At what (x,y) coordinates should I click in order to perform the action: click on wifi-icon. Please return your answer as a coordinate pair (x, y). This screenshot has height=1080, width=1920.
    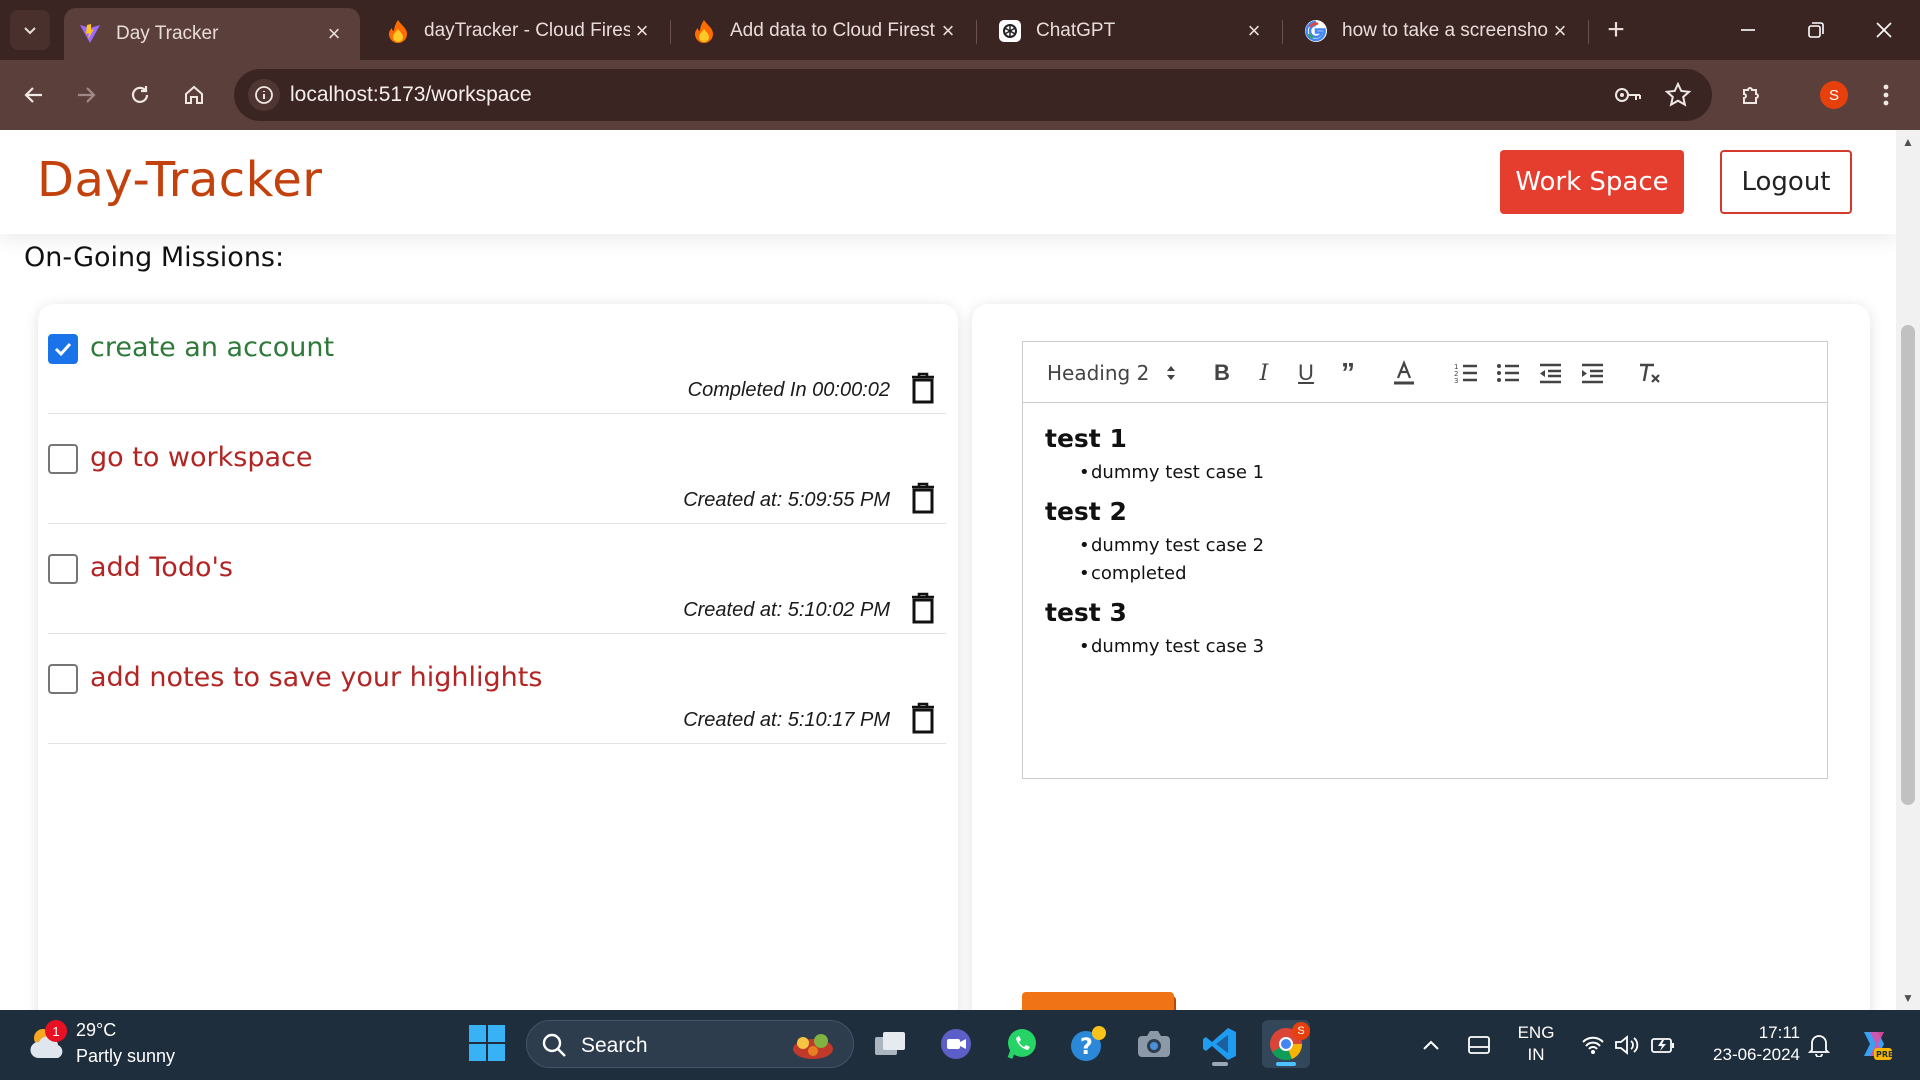
    Looking at the image, I should click on (1593, 1045).